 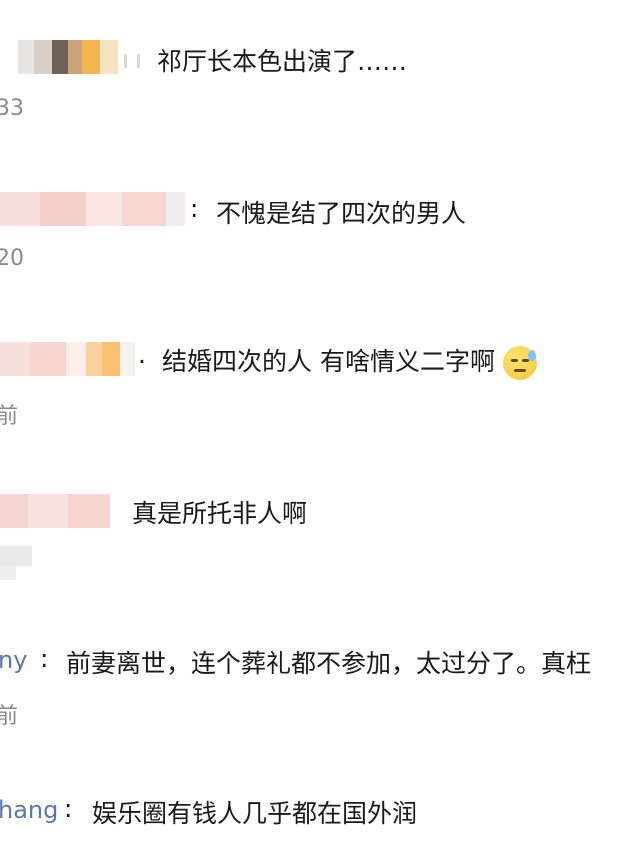 What do you see at coordinates (29, 810) in the screenshot?
I see `comment-username: hang` at bounding box center [29, 810].